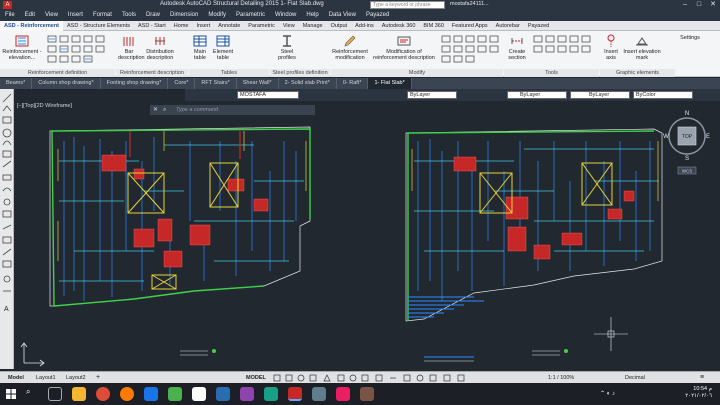 This screenshot has height=405, width=720. I want to click on settings-button: Settings, so click(690, 38).